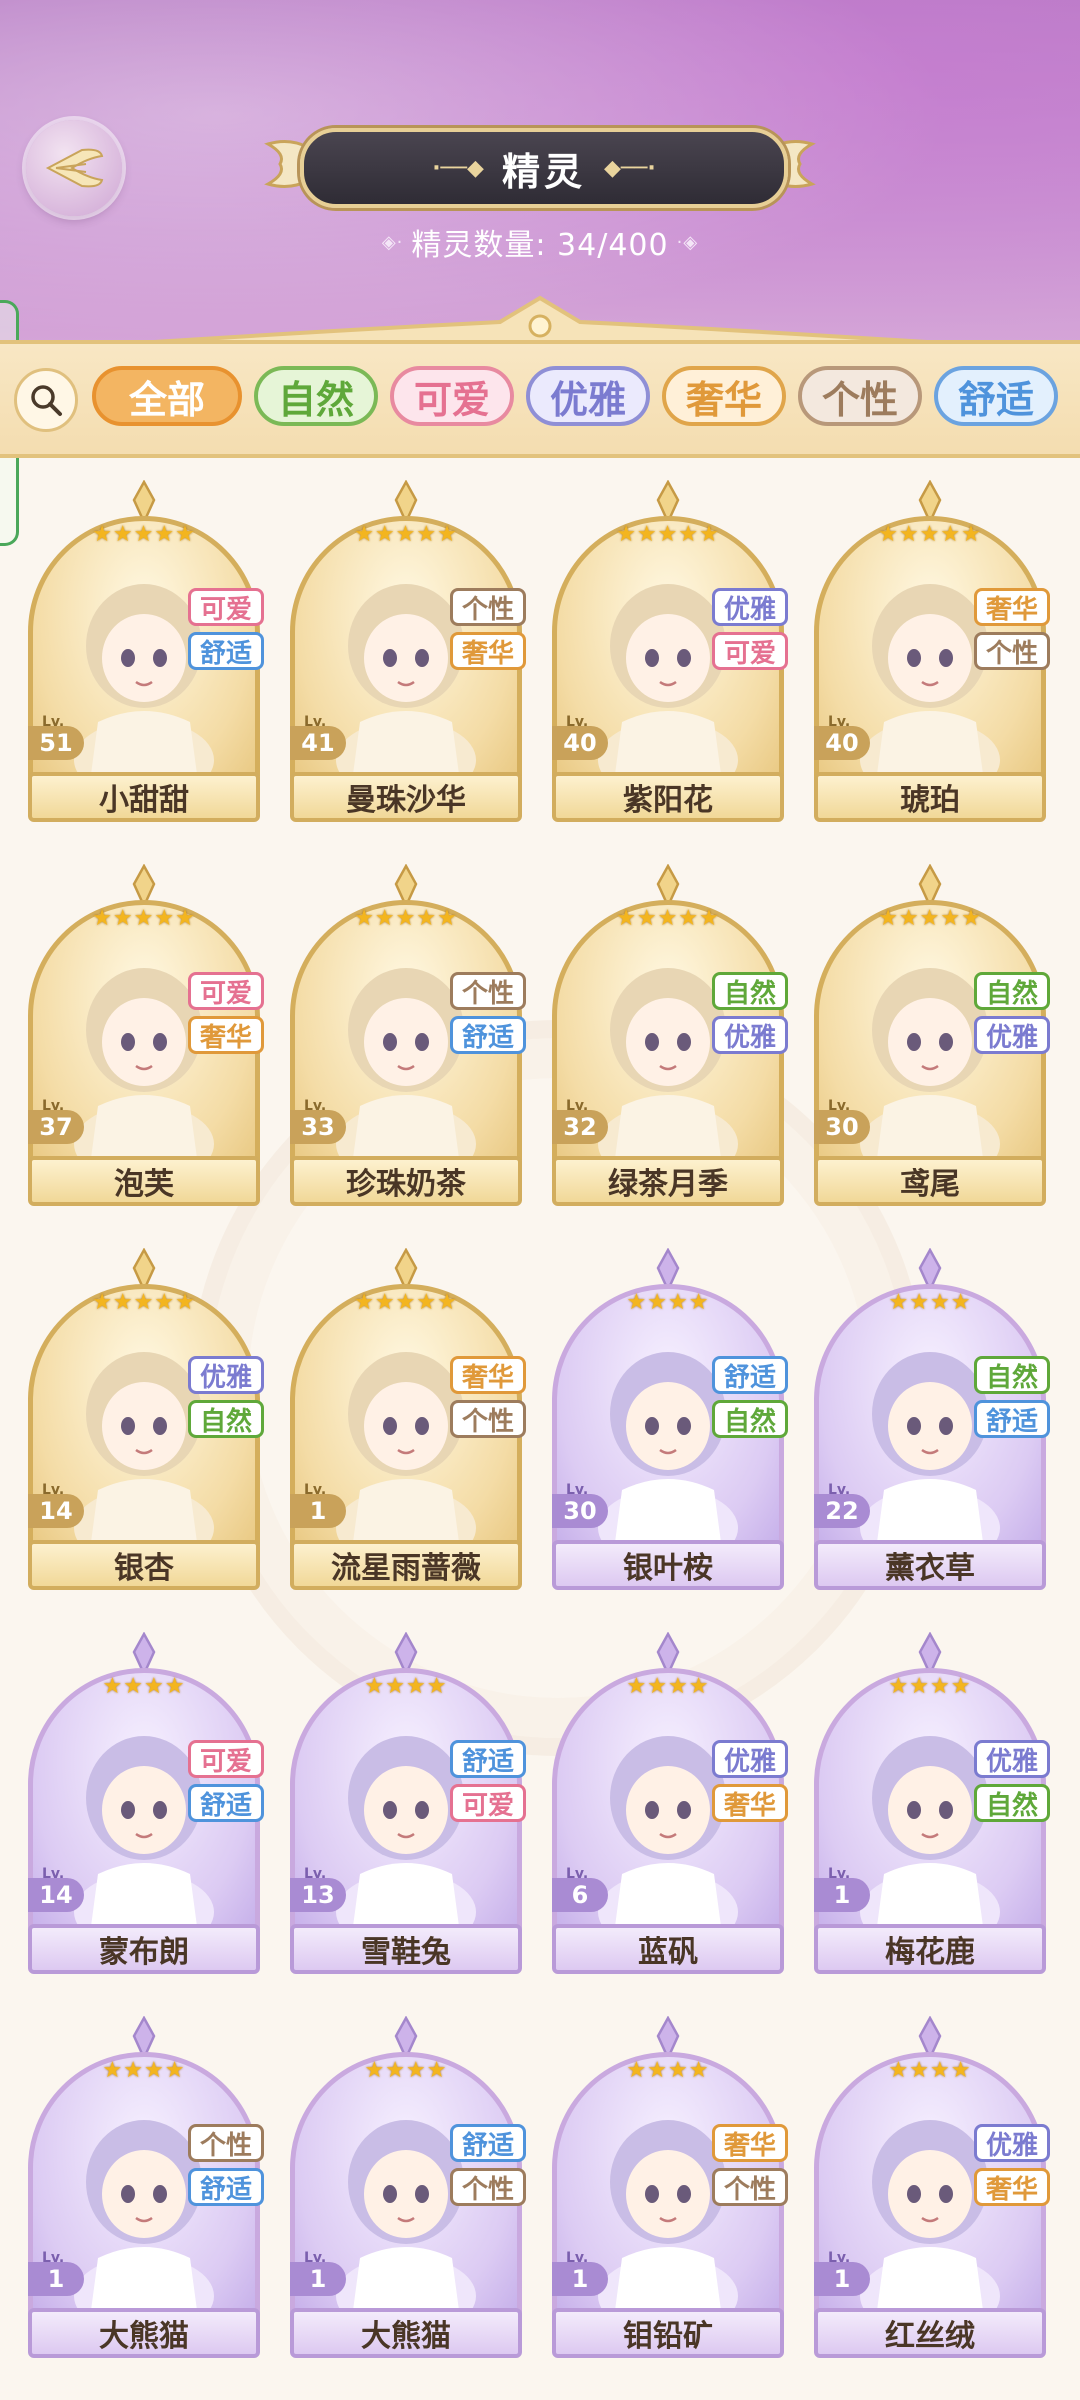  Describe the element at coordinates (146, 1803) in the screenshot. I see `spirit-card: ★★★★ 可爱 舒适 Lv. 14 蒙布朗` at that location.